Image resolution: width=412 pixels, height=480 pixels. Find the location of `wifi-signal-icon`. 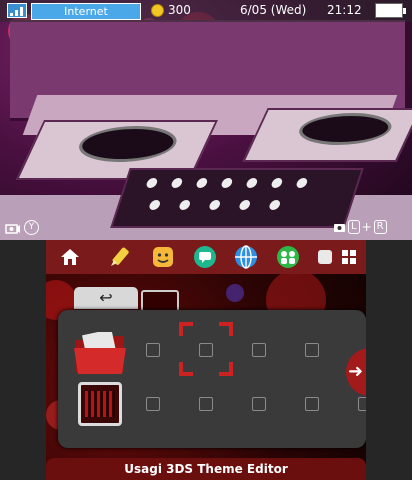

wifi-signal-icon is located at coordinates (17, 10).